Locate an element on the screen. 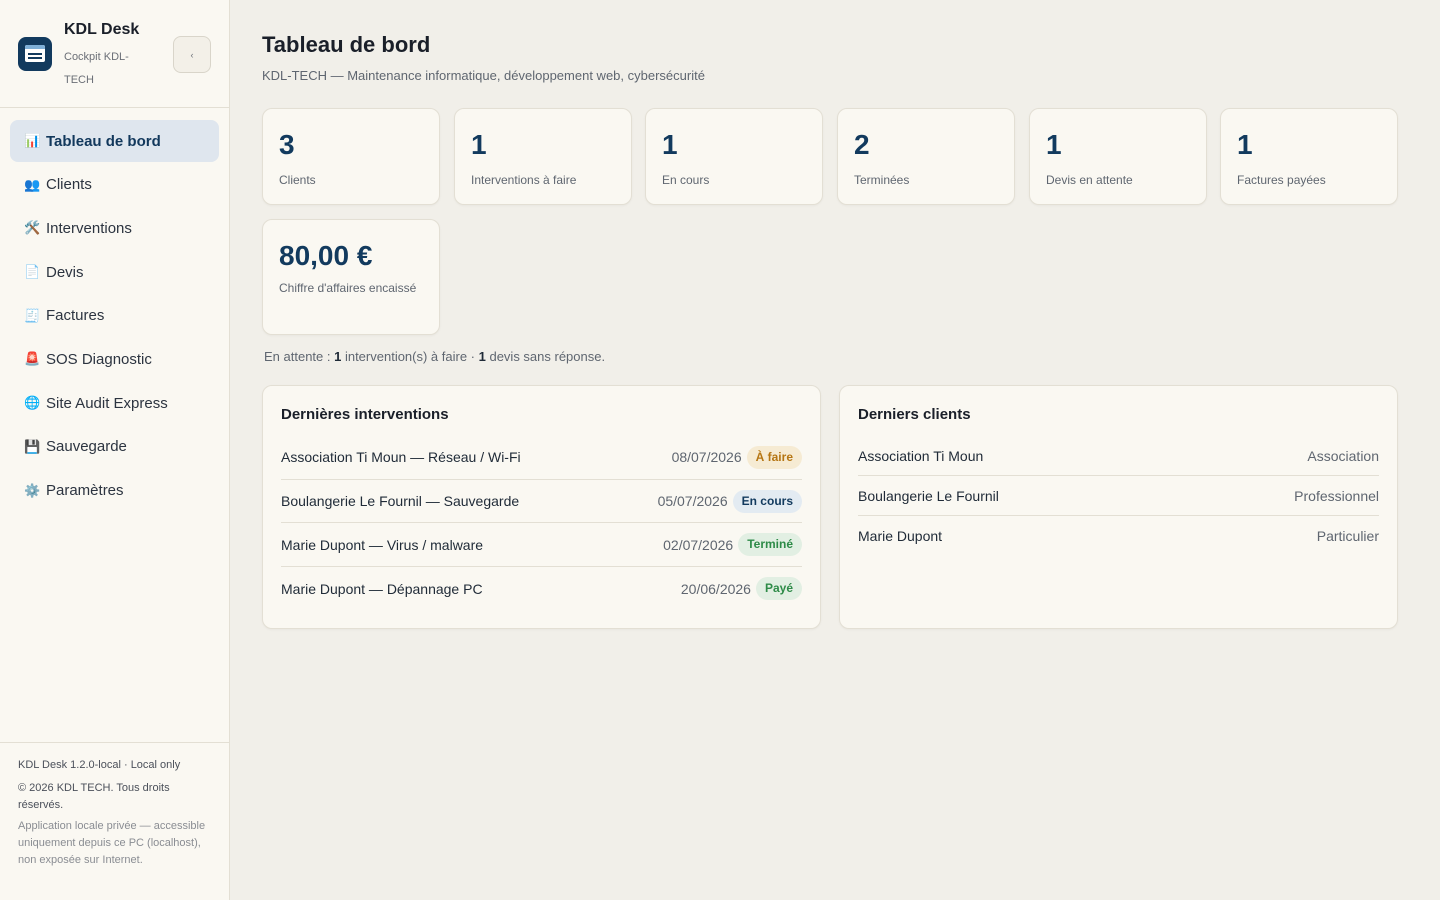 This screenshot has height=900, width=1440. sidebar-item-factures: 🧾 Factures is located at coordinates (114, 316).